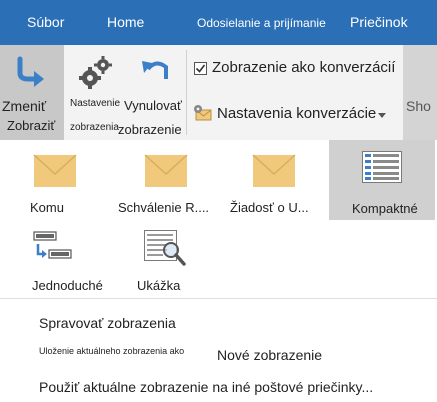  I want to click on view-settings-label-1: Nastavenie, so click(95, 103).